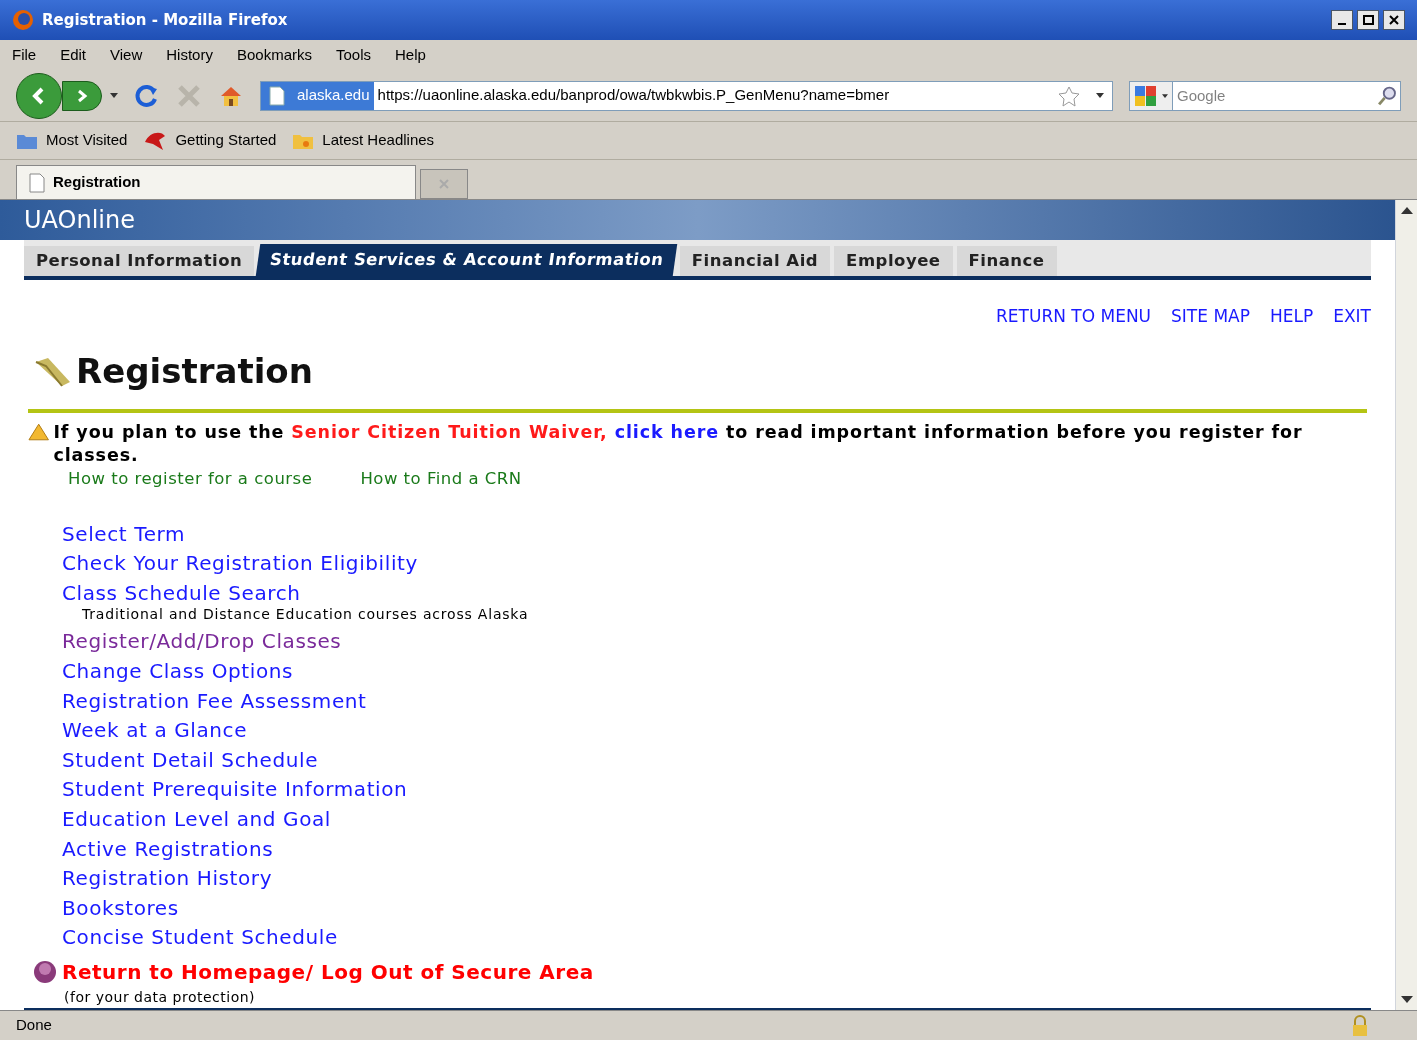 The height and width of the screenshot is (1040, 1417). I want to click on menu-item: History, so click(189, 55).